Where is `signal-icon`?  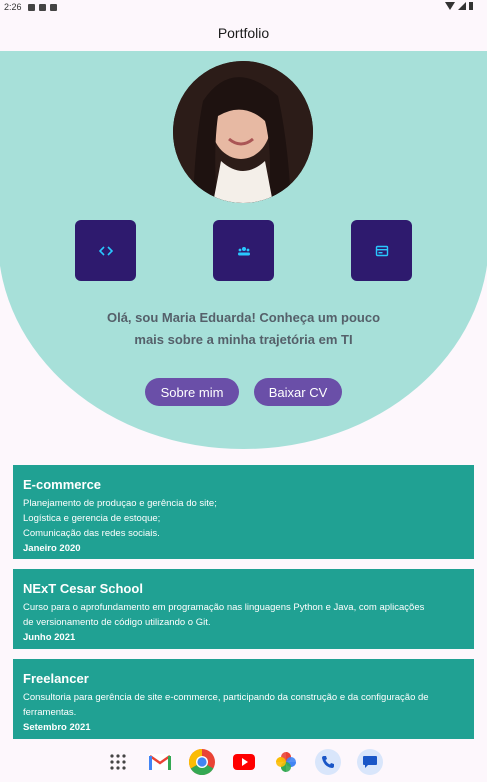 signal-icon is located at coordinates (462, 6).